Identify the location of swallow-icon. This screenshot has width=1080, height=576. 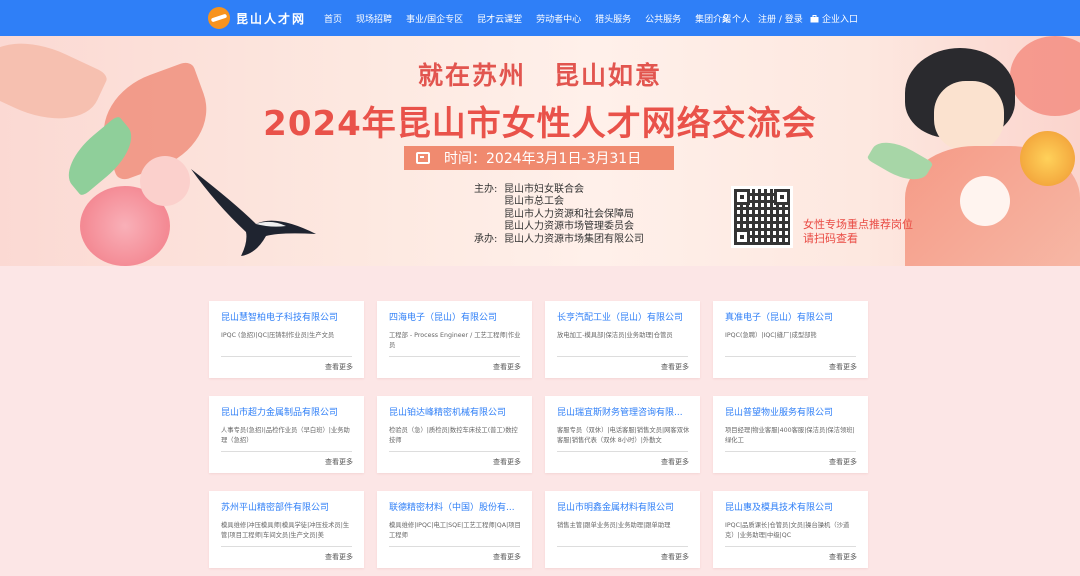
(253, 212).